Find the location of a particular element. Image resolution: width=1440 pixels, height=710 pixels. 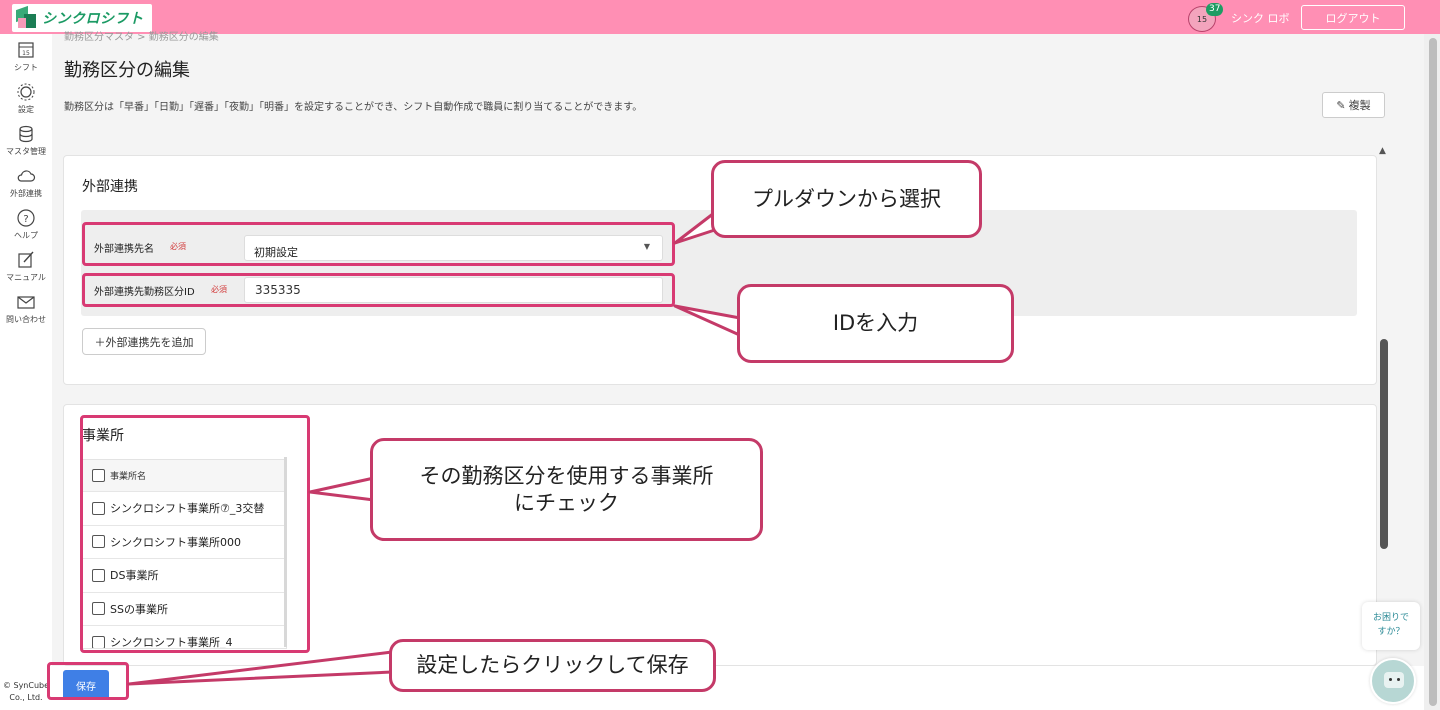

sidebar-item-settings: 設定 is located at coordinates (26, 98).